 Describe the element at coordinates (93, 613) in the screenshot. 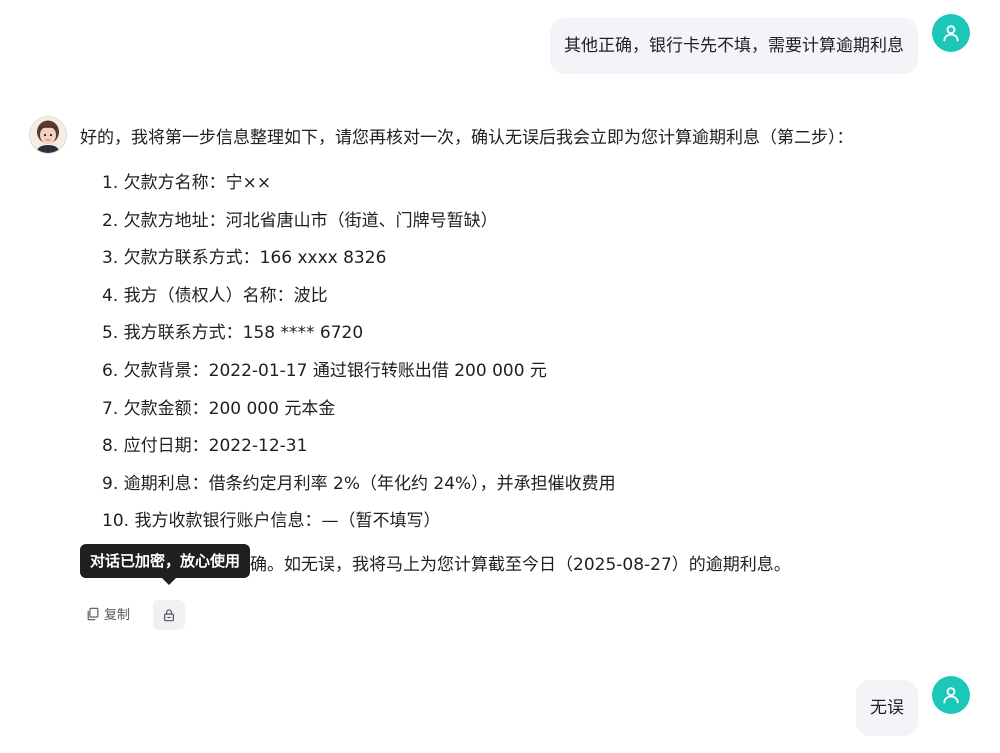

I see `copy-icon` at that location.